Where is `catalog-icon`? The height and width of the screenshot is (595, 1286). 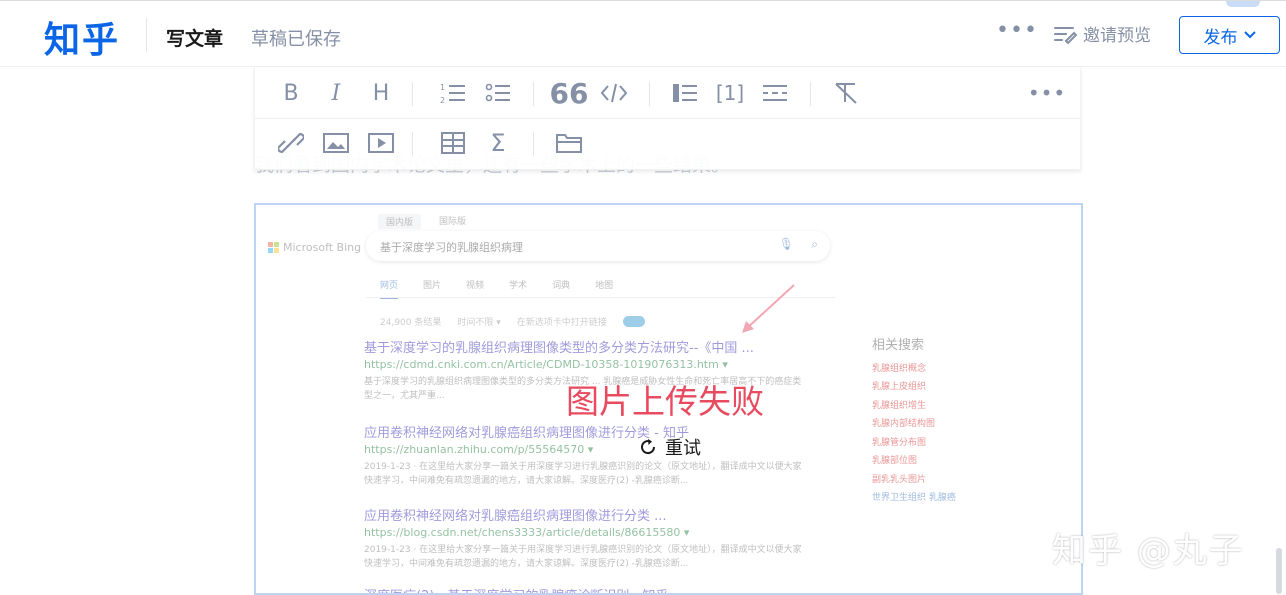 catalog-icon is located at coordinates (685, 93).